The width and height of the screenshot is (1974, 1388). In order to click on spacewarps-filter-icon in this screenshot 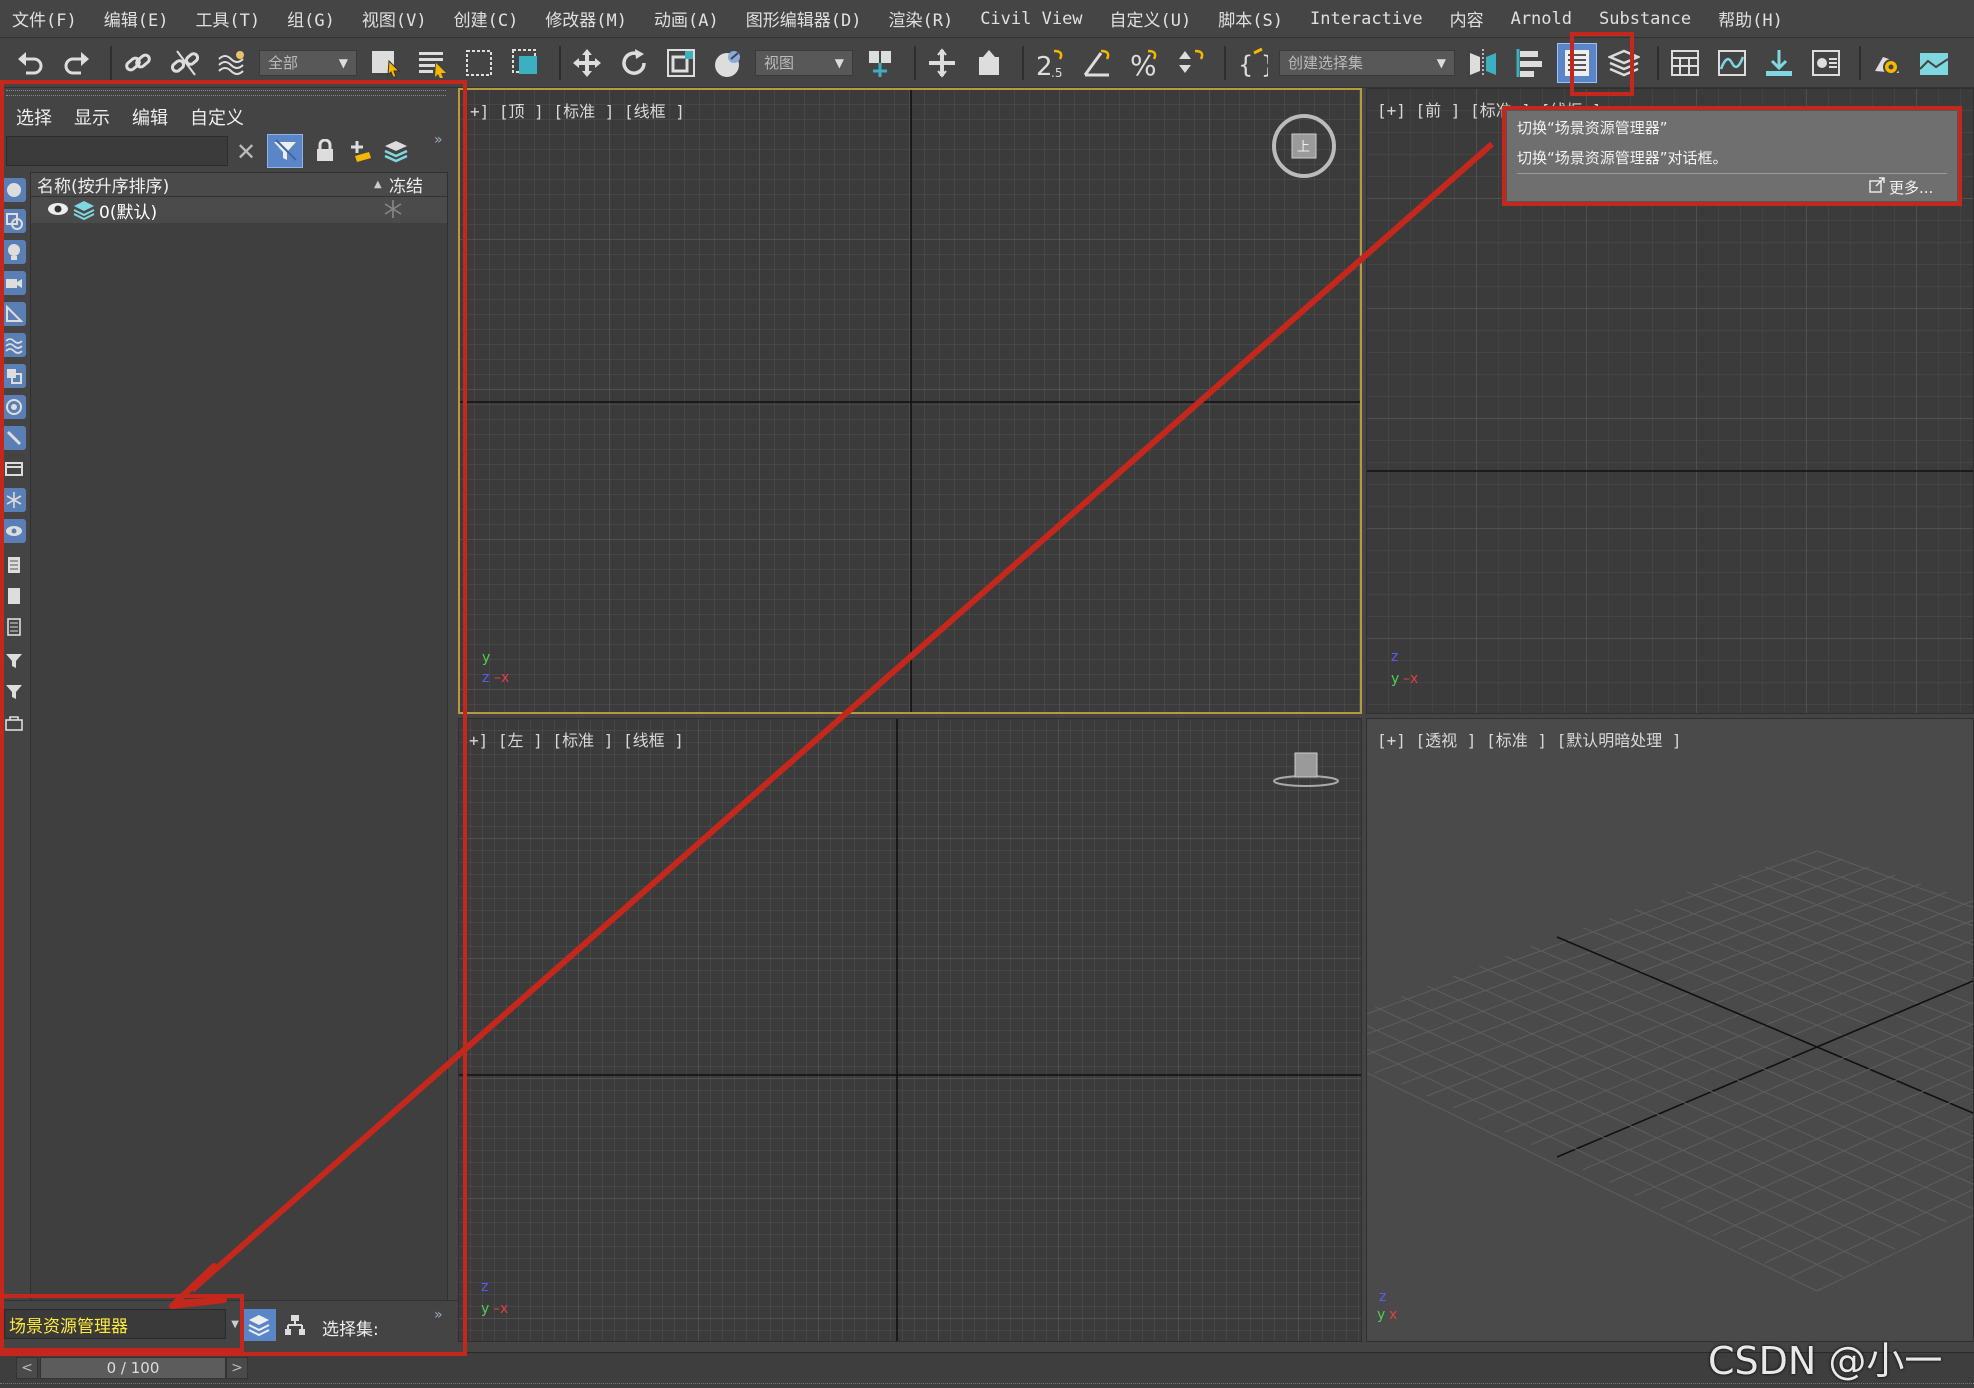, I will do `click(14, 345)`.